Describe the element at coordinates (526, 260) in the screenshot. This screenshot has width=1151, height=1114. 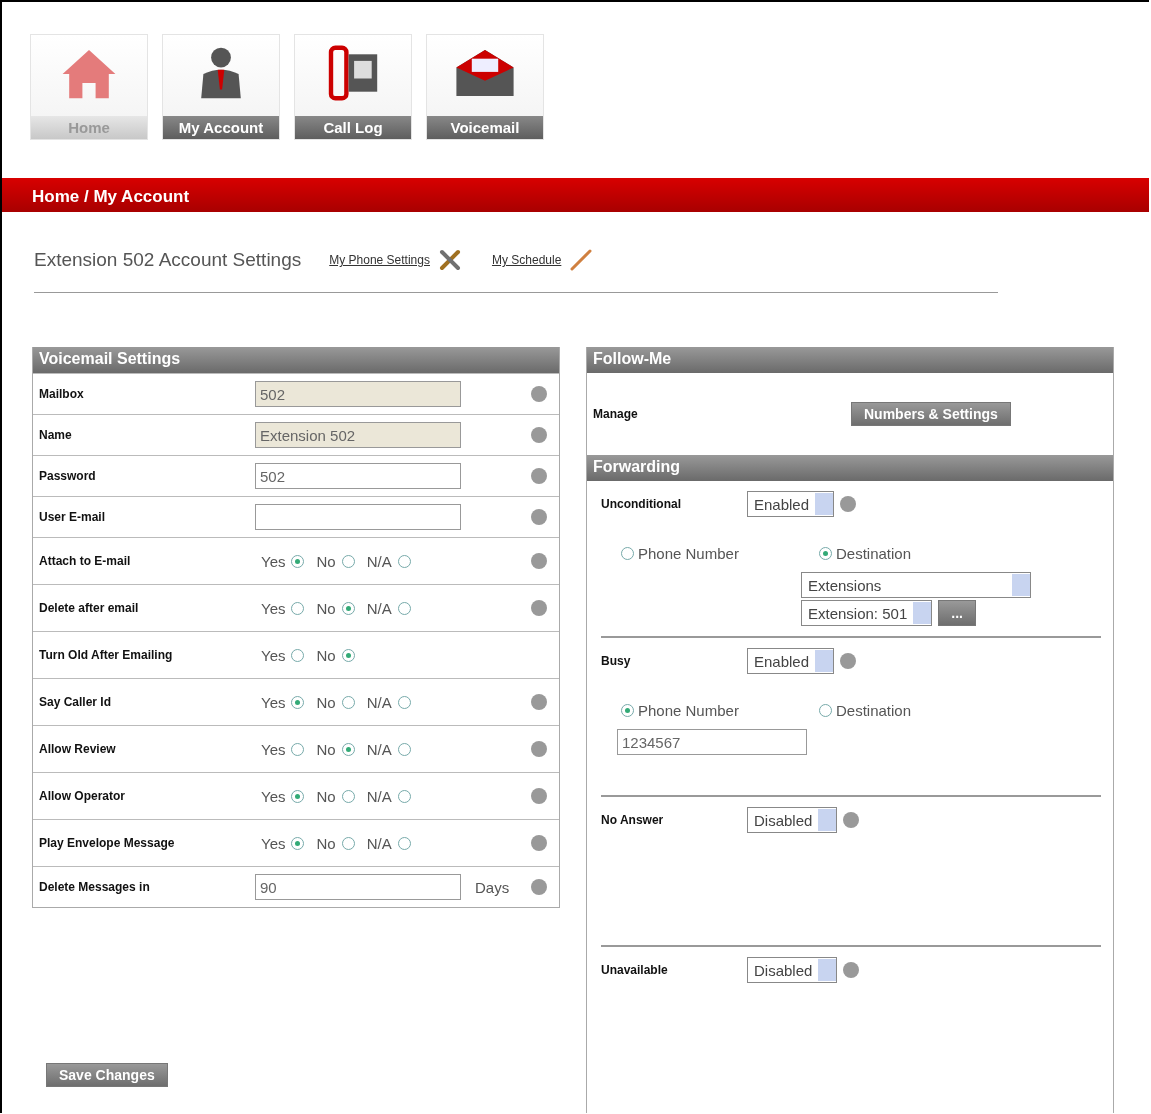
I see `link: My Schedule` at that location.